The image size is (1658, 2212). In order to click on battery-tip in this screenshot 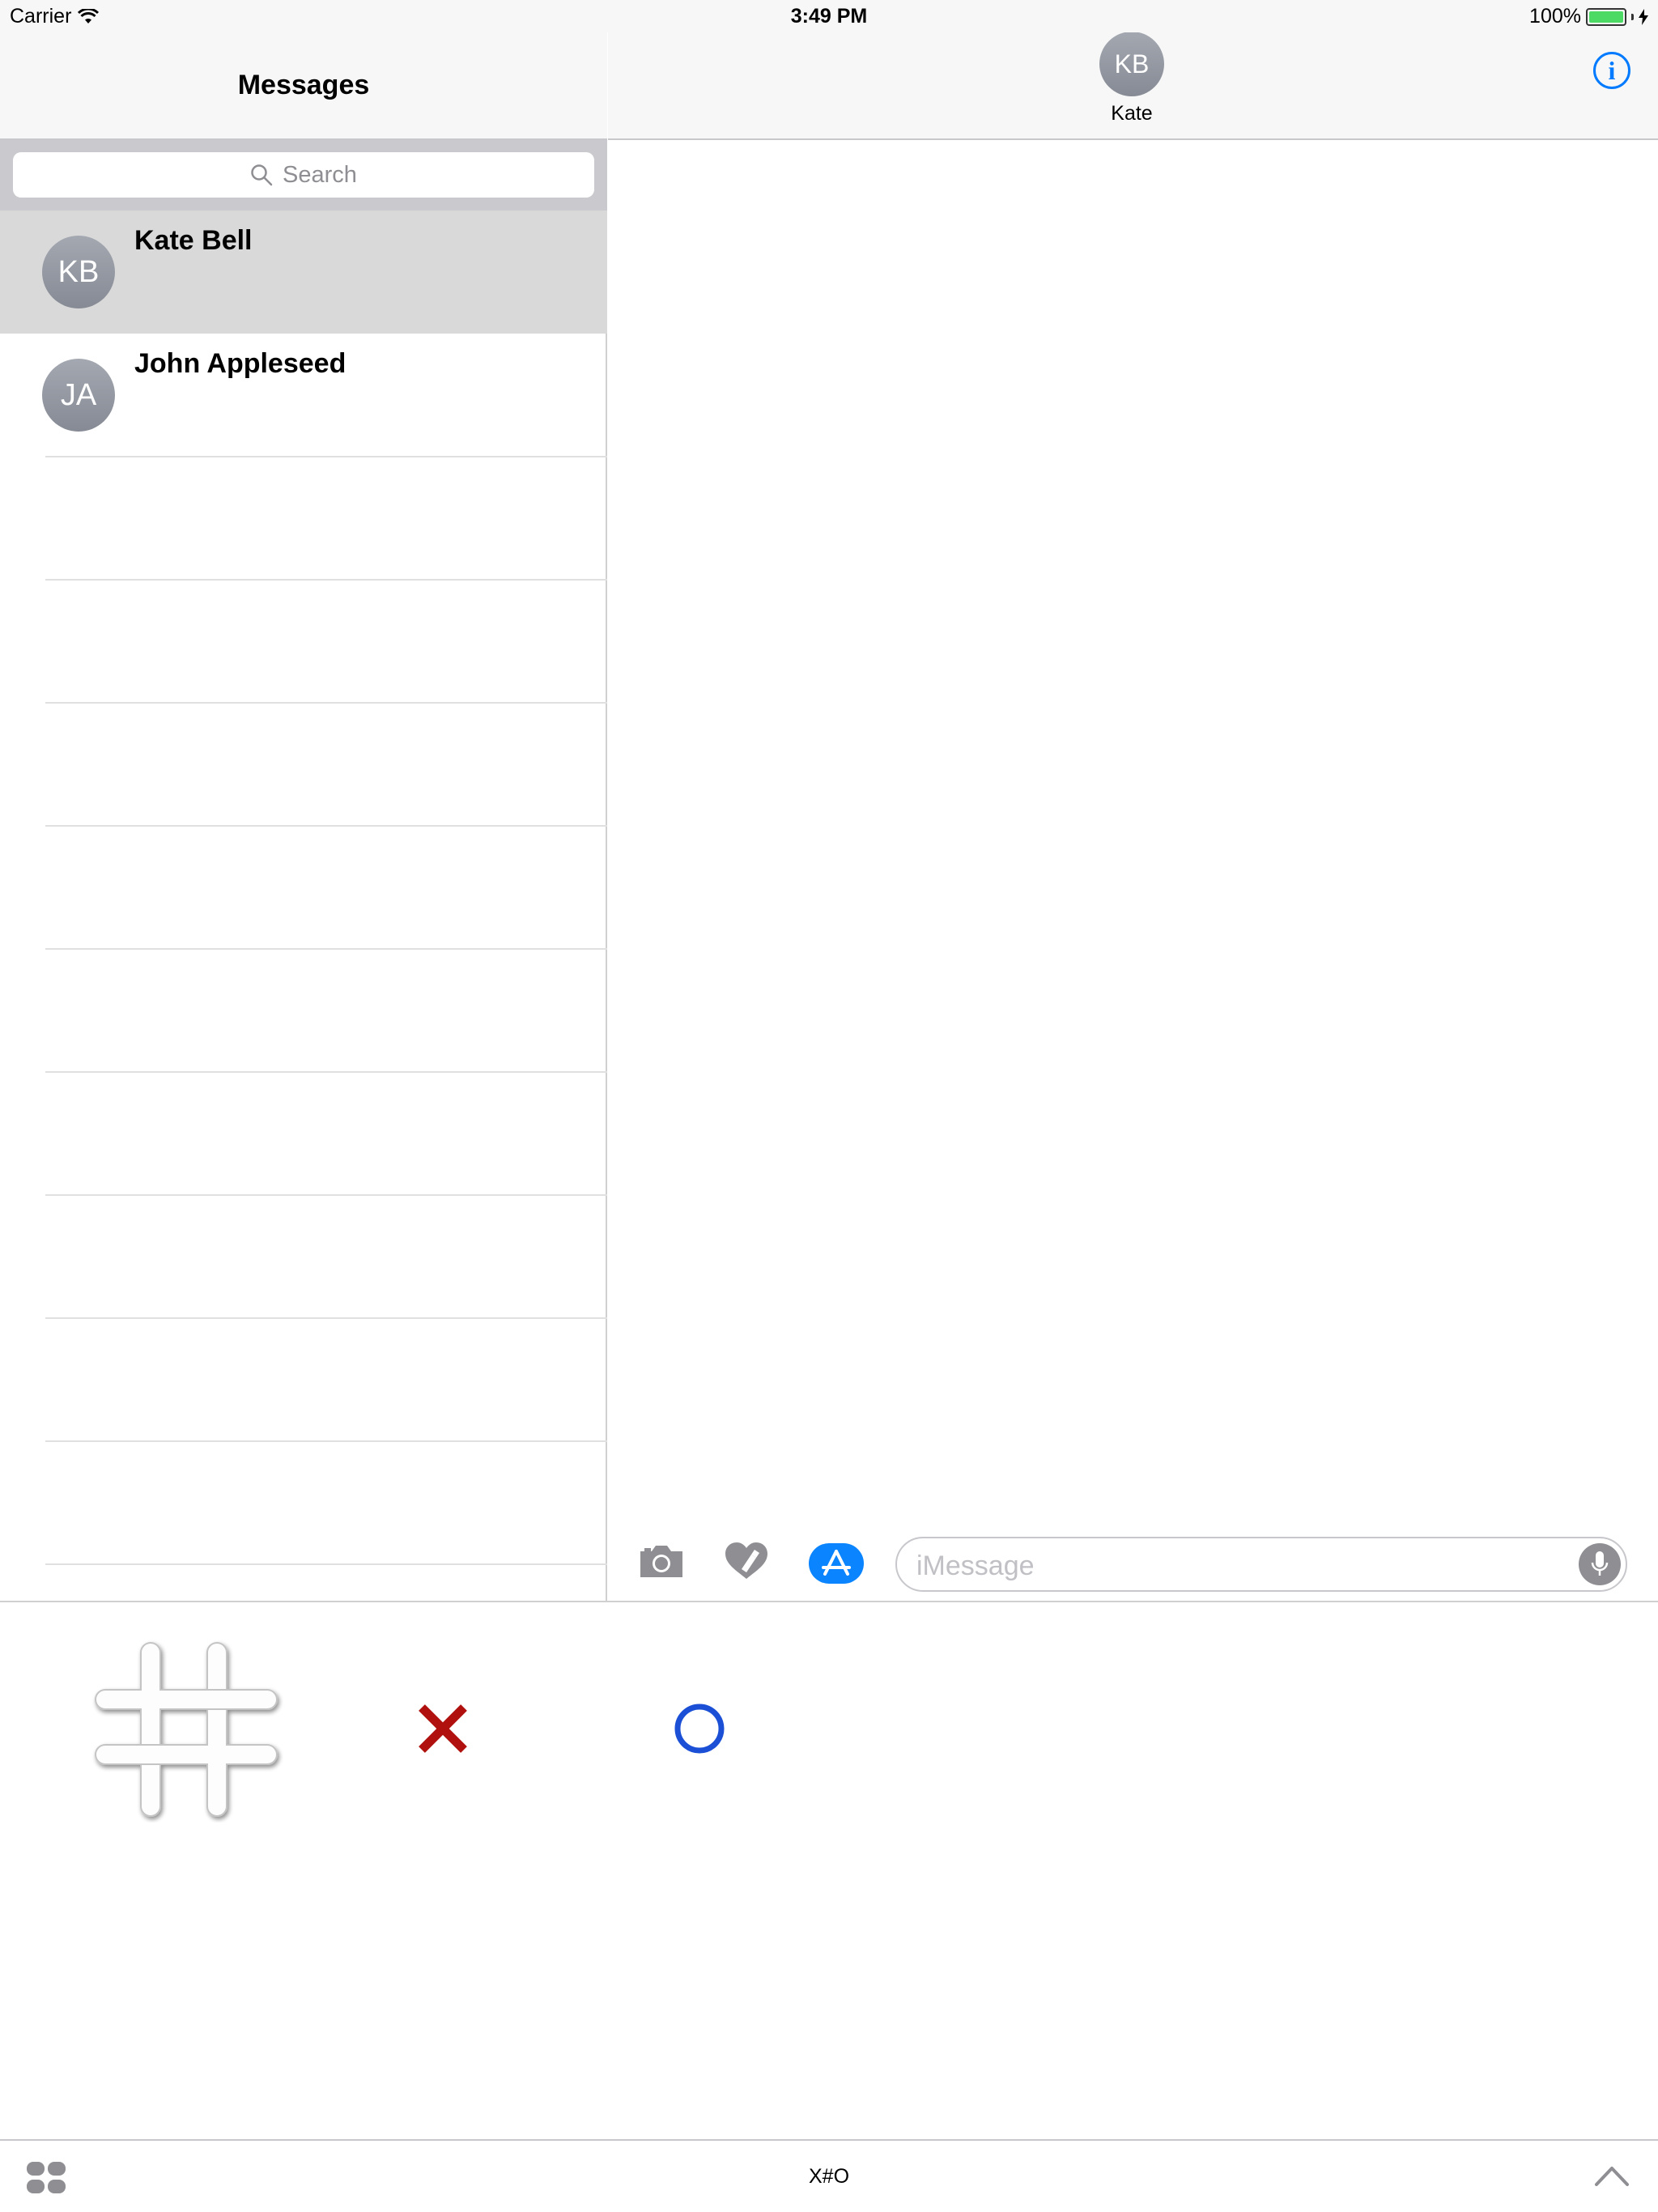, I will do `click(1632, 16)`.